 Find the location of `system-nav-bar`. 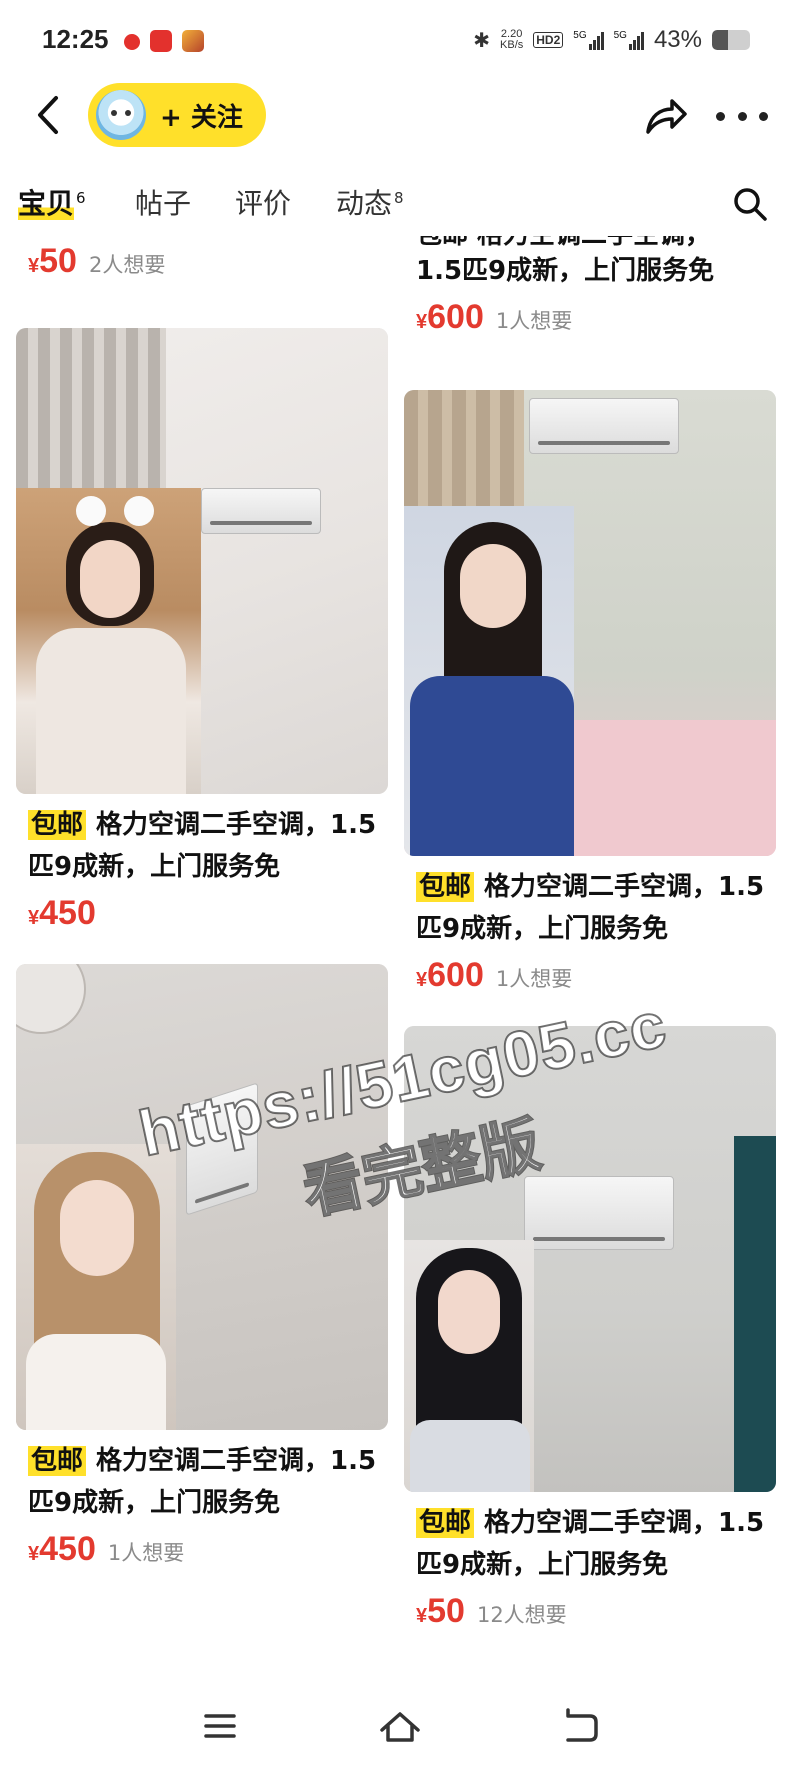

system-nav-bar is located at coordinates (400, 1729).